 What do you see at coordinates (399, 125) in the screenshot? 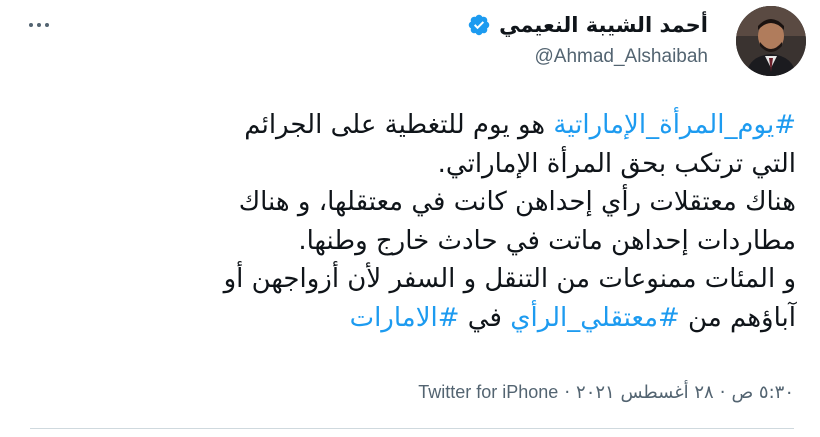
I see `tweet-text-segment: هو يوم للتغطية على الجرائم` at bounding box center [399, 125].